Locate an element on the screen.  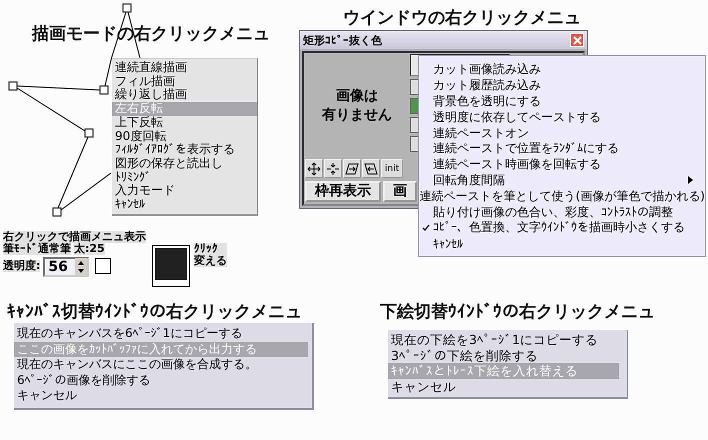
menu-item: 連続ペーストオン is located at coordinates (562, 133).